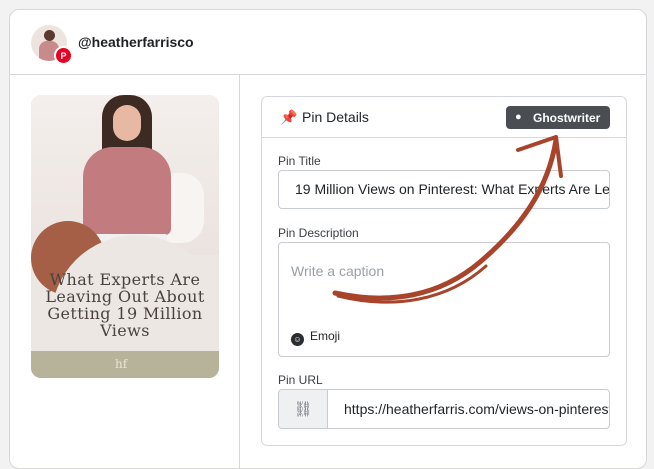  What do you see at coordinates (297, 339) in the screenshot?
I see `smiley-icon: ☺` at bounding box center [297, 339].